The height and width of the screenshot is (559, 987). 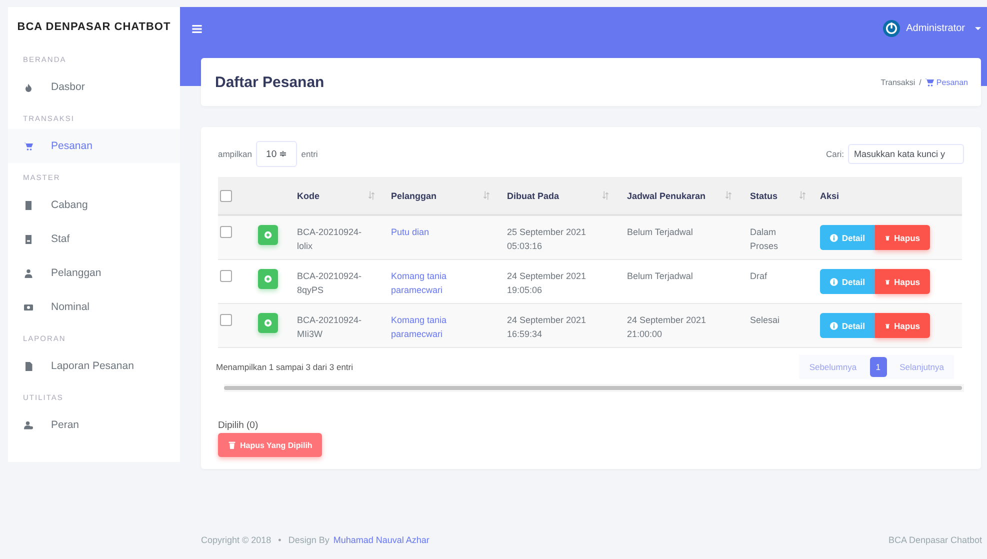 What do you see at coordinates (94, 87) in the screenshot?
I see `sidebar-item: Dasbor` at bounding box center [94, 87].